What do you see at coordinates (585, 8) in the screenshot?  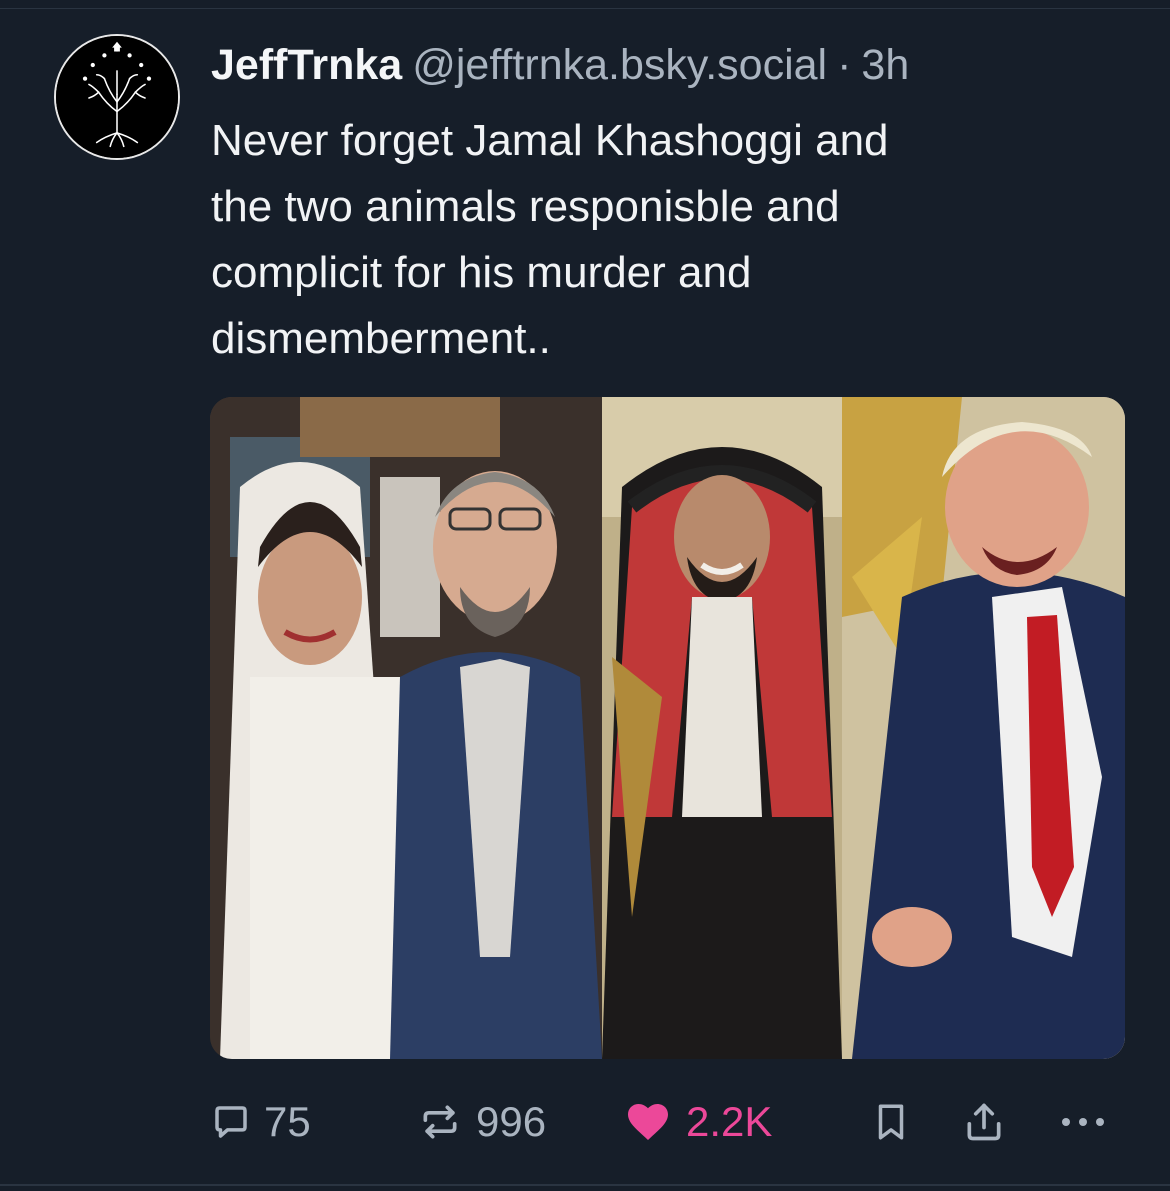 I see `top-divider` at bounding box center [585, 8].